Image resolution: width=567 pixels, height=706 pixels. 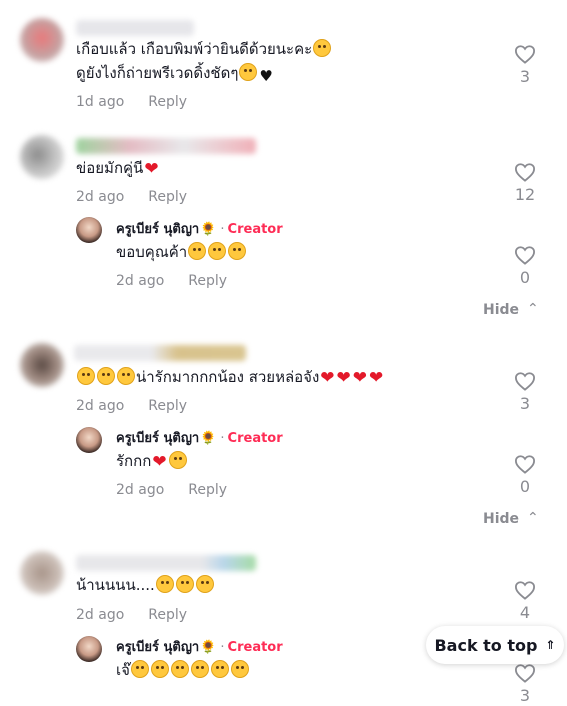 What do you see at coordinates (525, 194) in the screenshot?
I see `like-count: 12` at bounding box center [525, 194].